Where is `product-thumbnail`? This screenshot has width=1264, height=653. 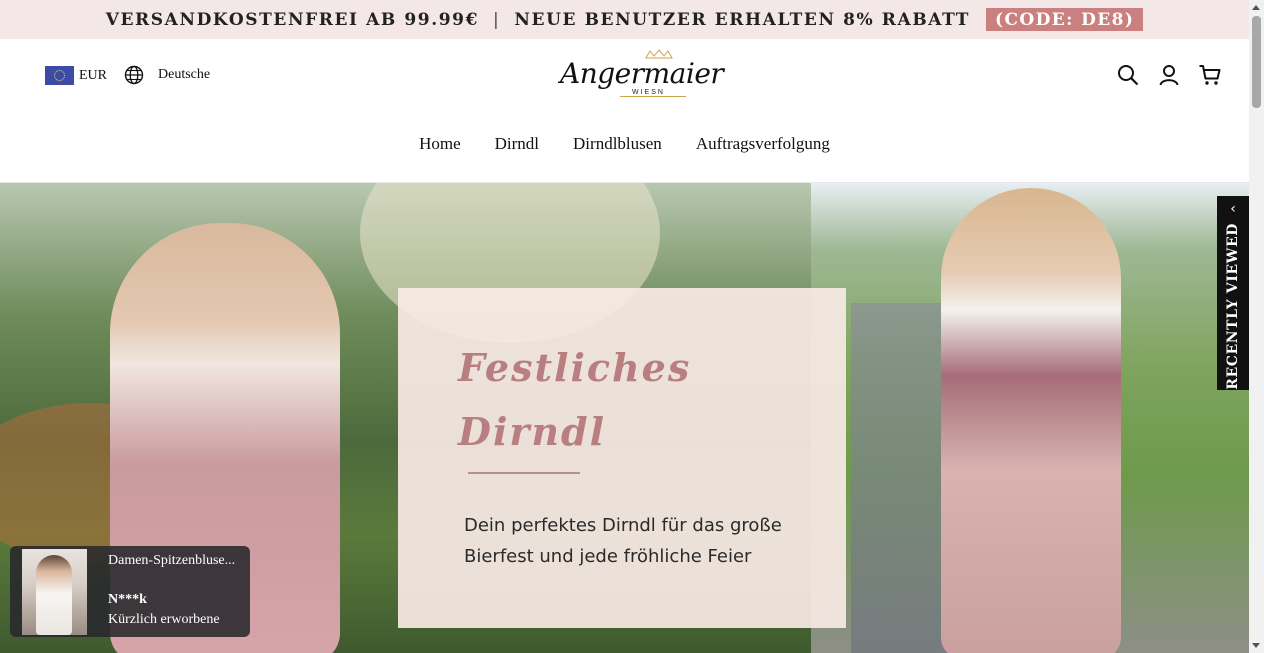
product-thumbnail is located at coordinates (54, 592).